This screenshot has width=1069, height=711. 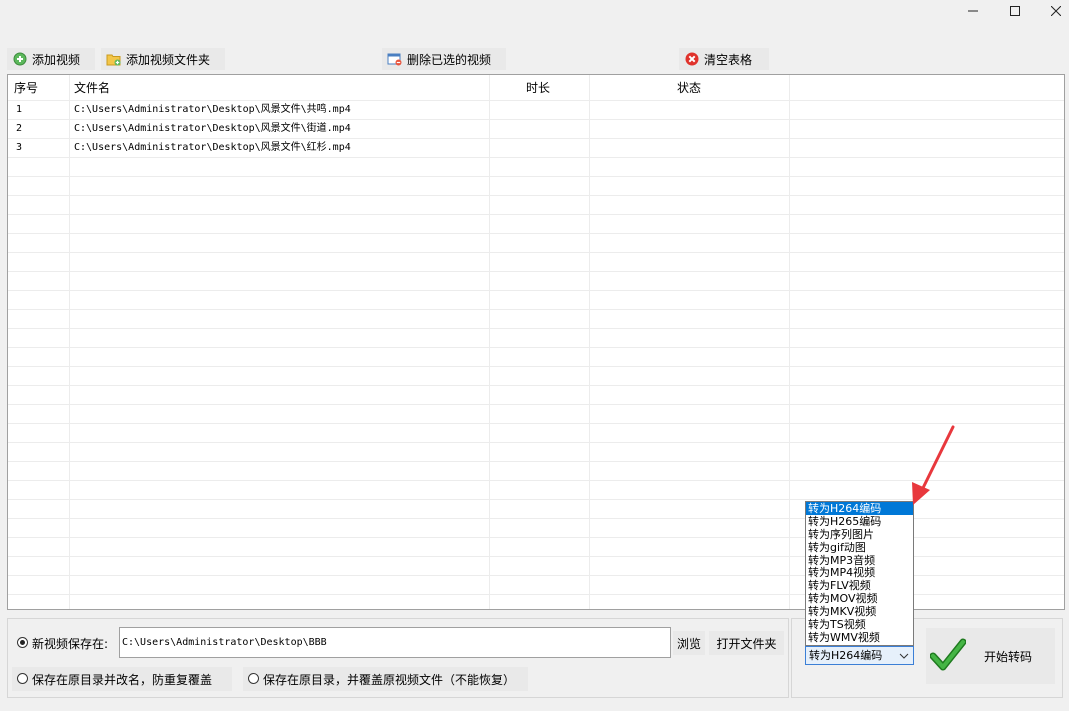 I want to click on start-convert-label: 开始转码, so click(x=1008, y=657).